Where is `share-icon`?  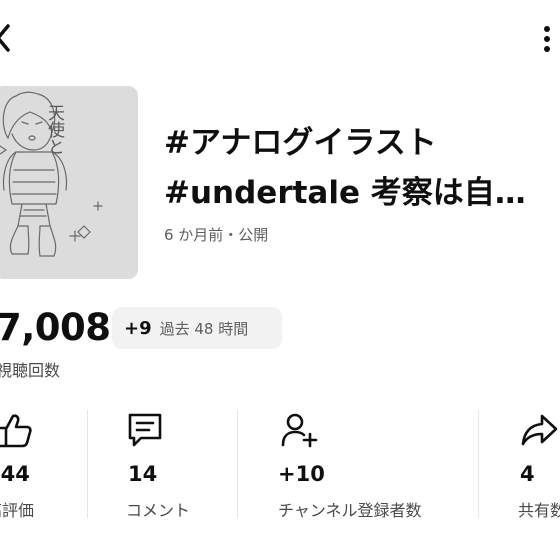
share-icon is located at coordinates (539, 430).